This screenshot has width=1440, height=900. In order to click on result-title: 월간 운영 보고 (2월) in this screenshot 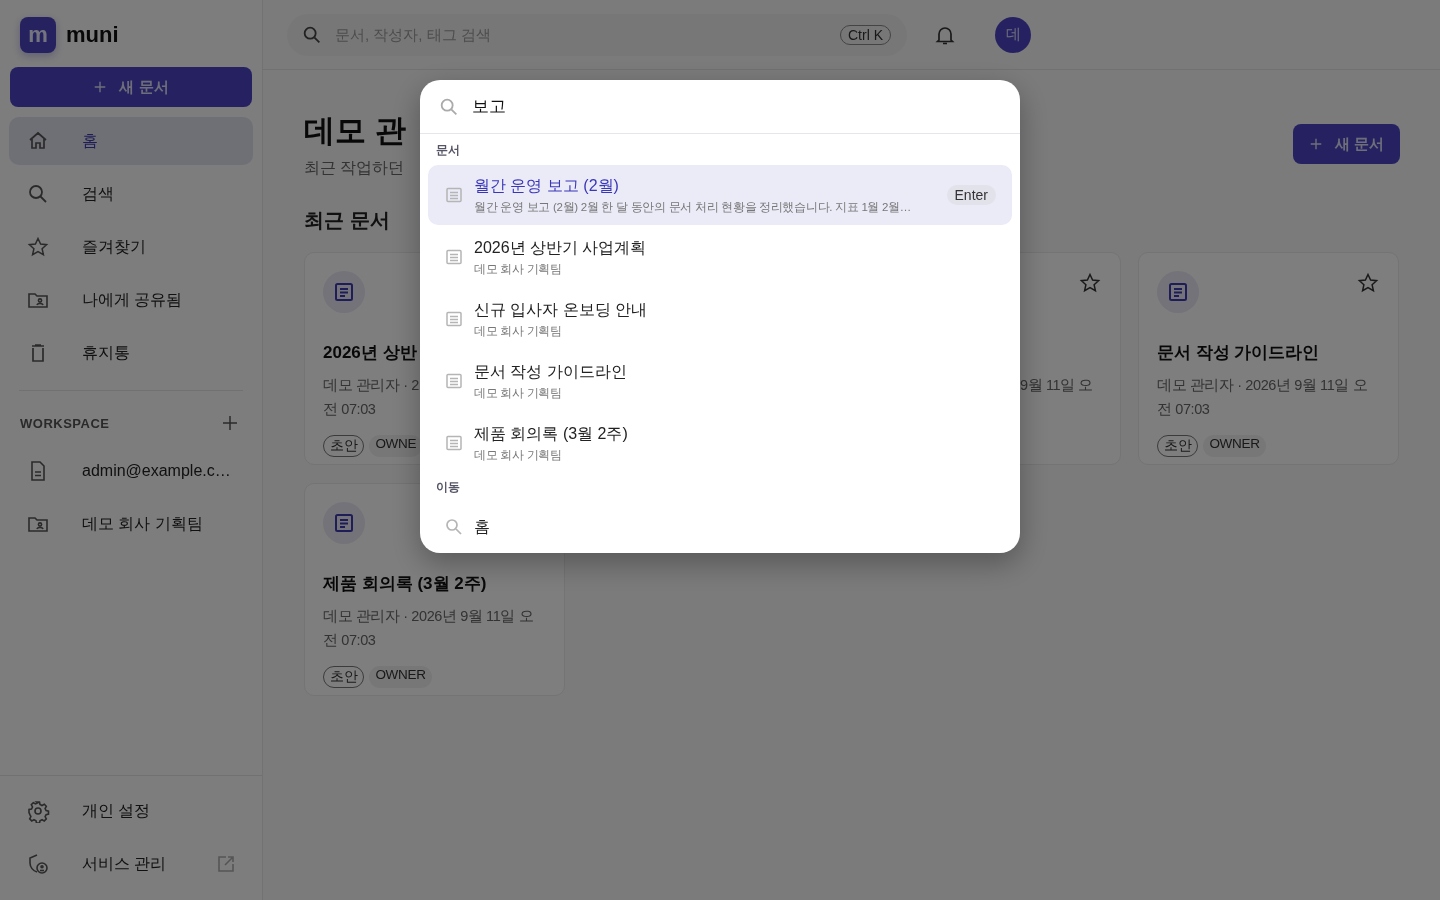, I will do `click(547, 185)`.